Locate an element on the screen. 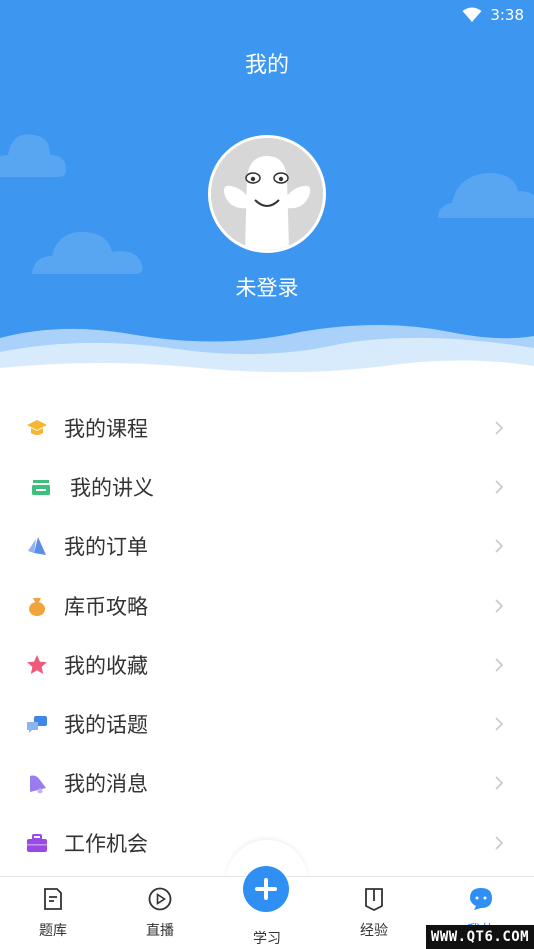  nav-item-question-bank: 题库 is located at coordinates (53, 912).